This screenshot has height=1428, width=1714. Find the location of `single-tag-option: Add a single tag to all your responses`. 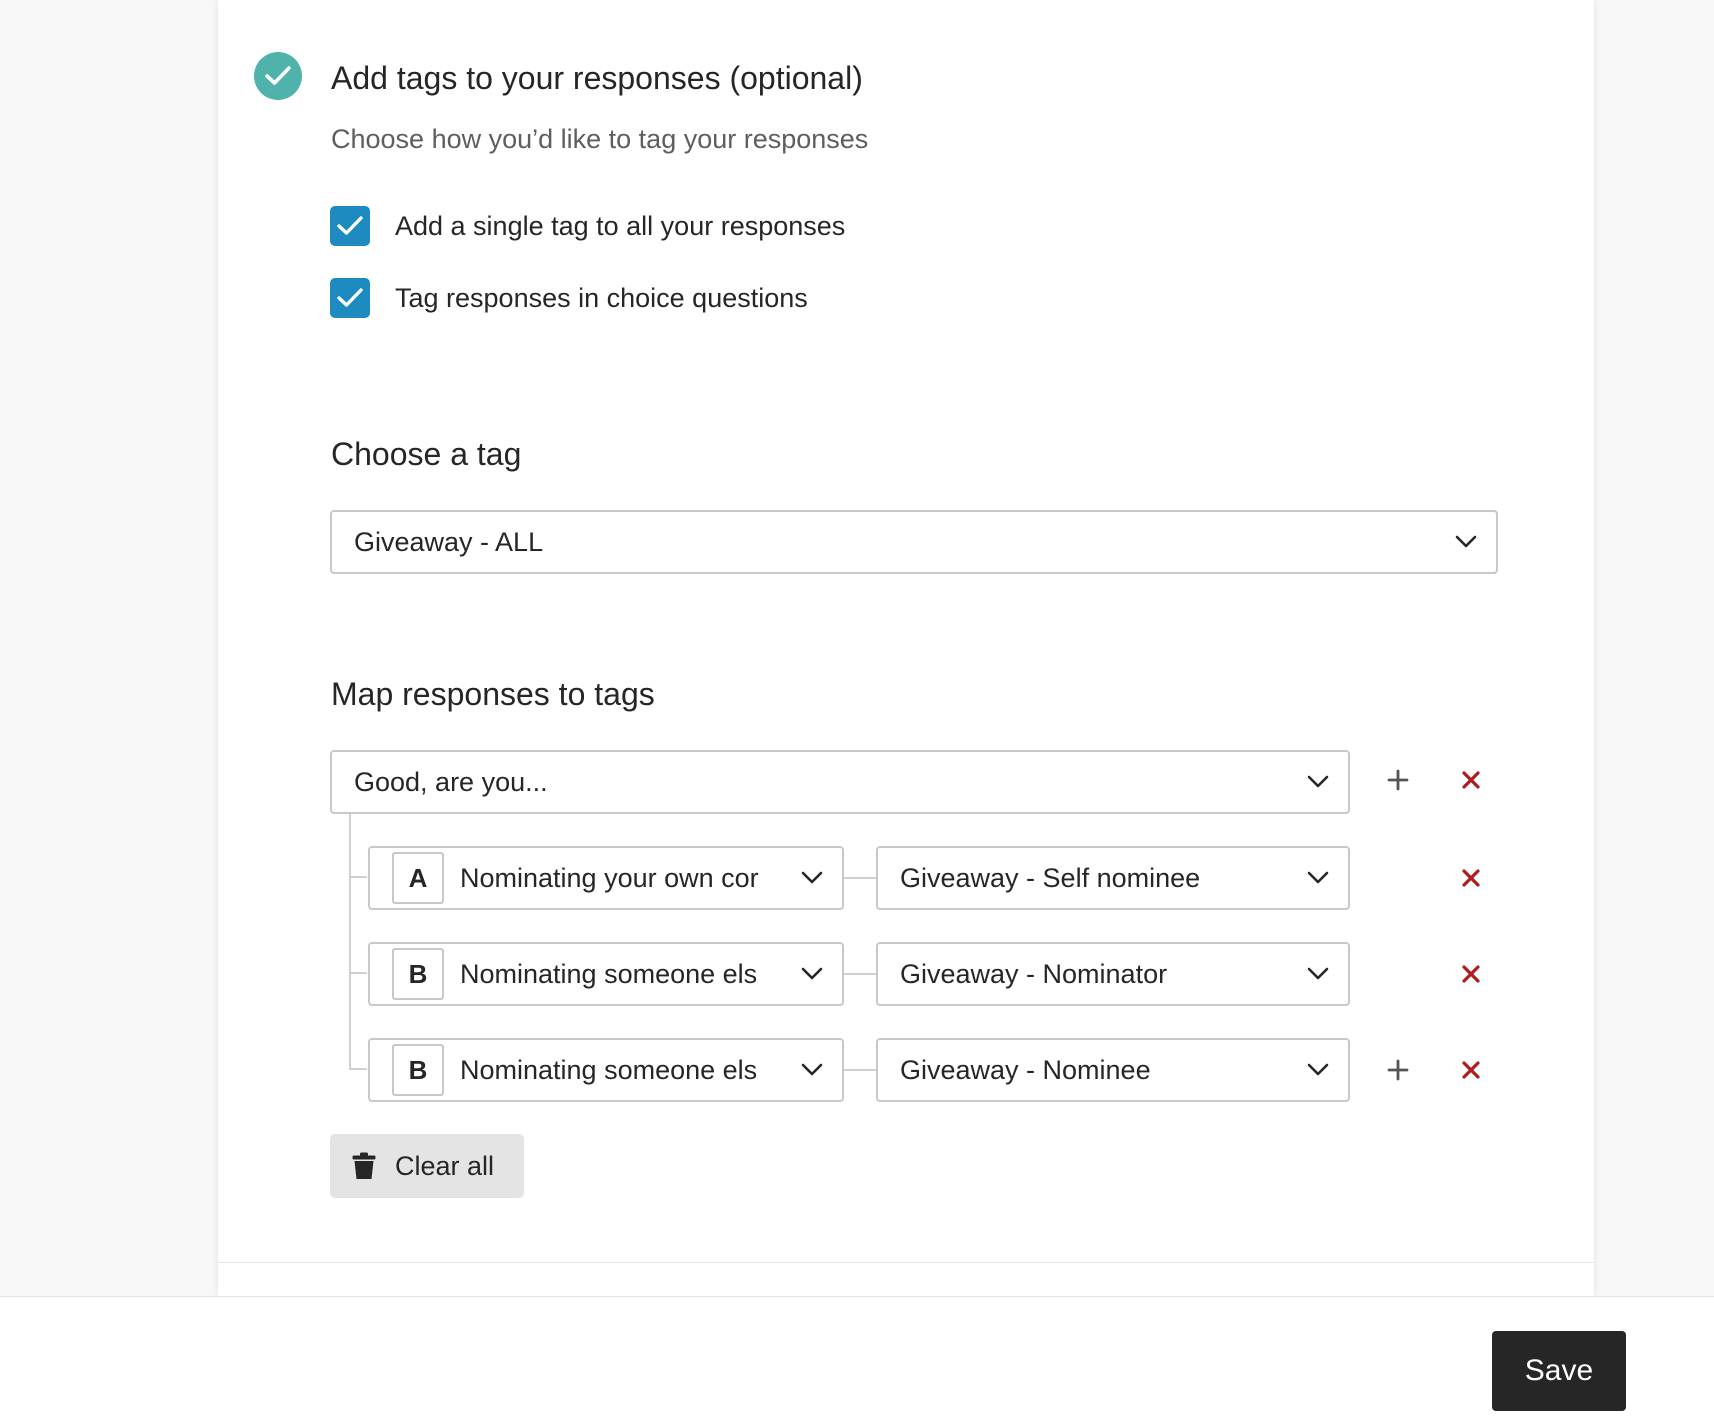

single-tag-option: Add a single tag to all your responses is located at coordinates (587, 226).